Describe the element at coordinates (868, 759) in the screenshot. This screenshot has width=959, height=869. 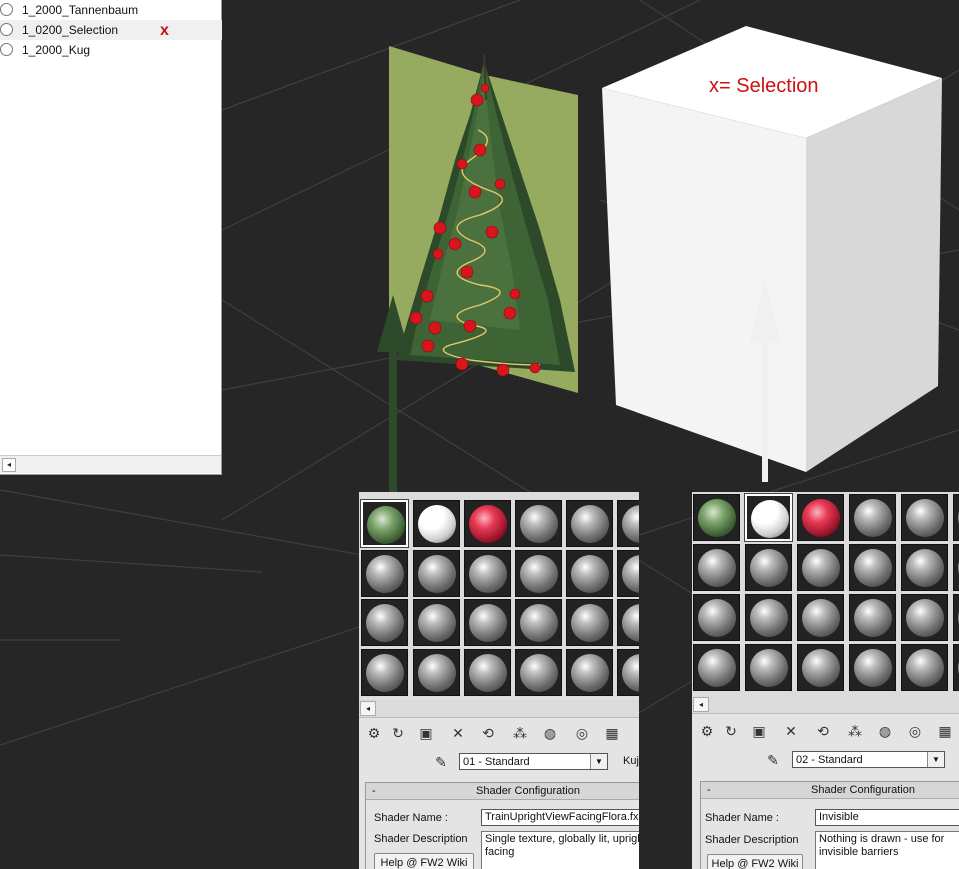
I see `material-name-dropdown: 02 - Standard ▼` at that location.